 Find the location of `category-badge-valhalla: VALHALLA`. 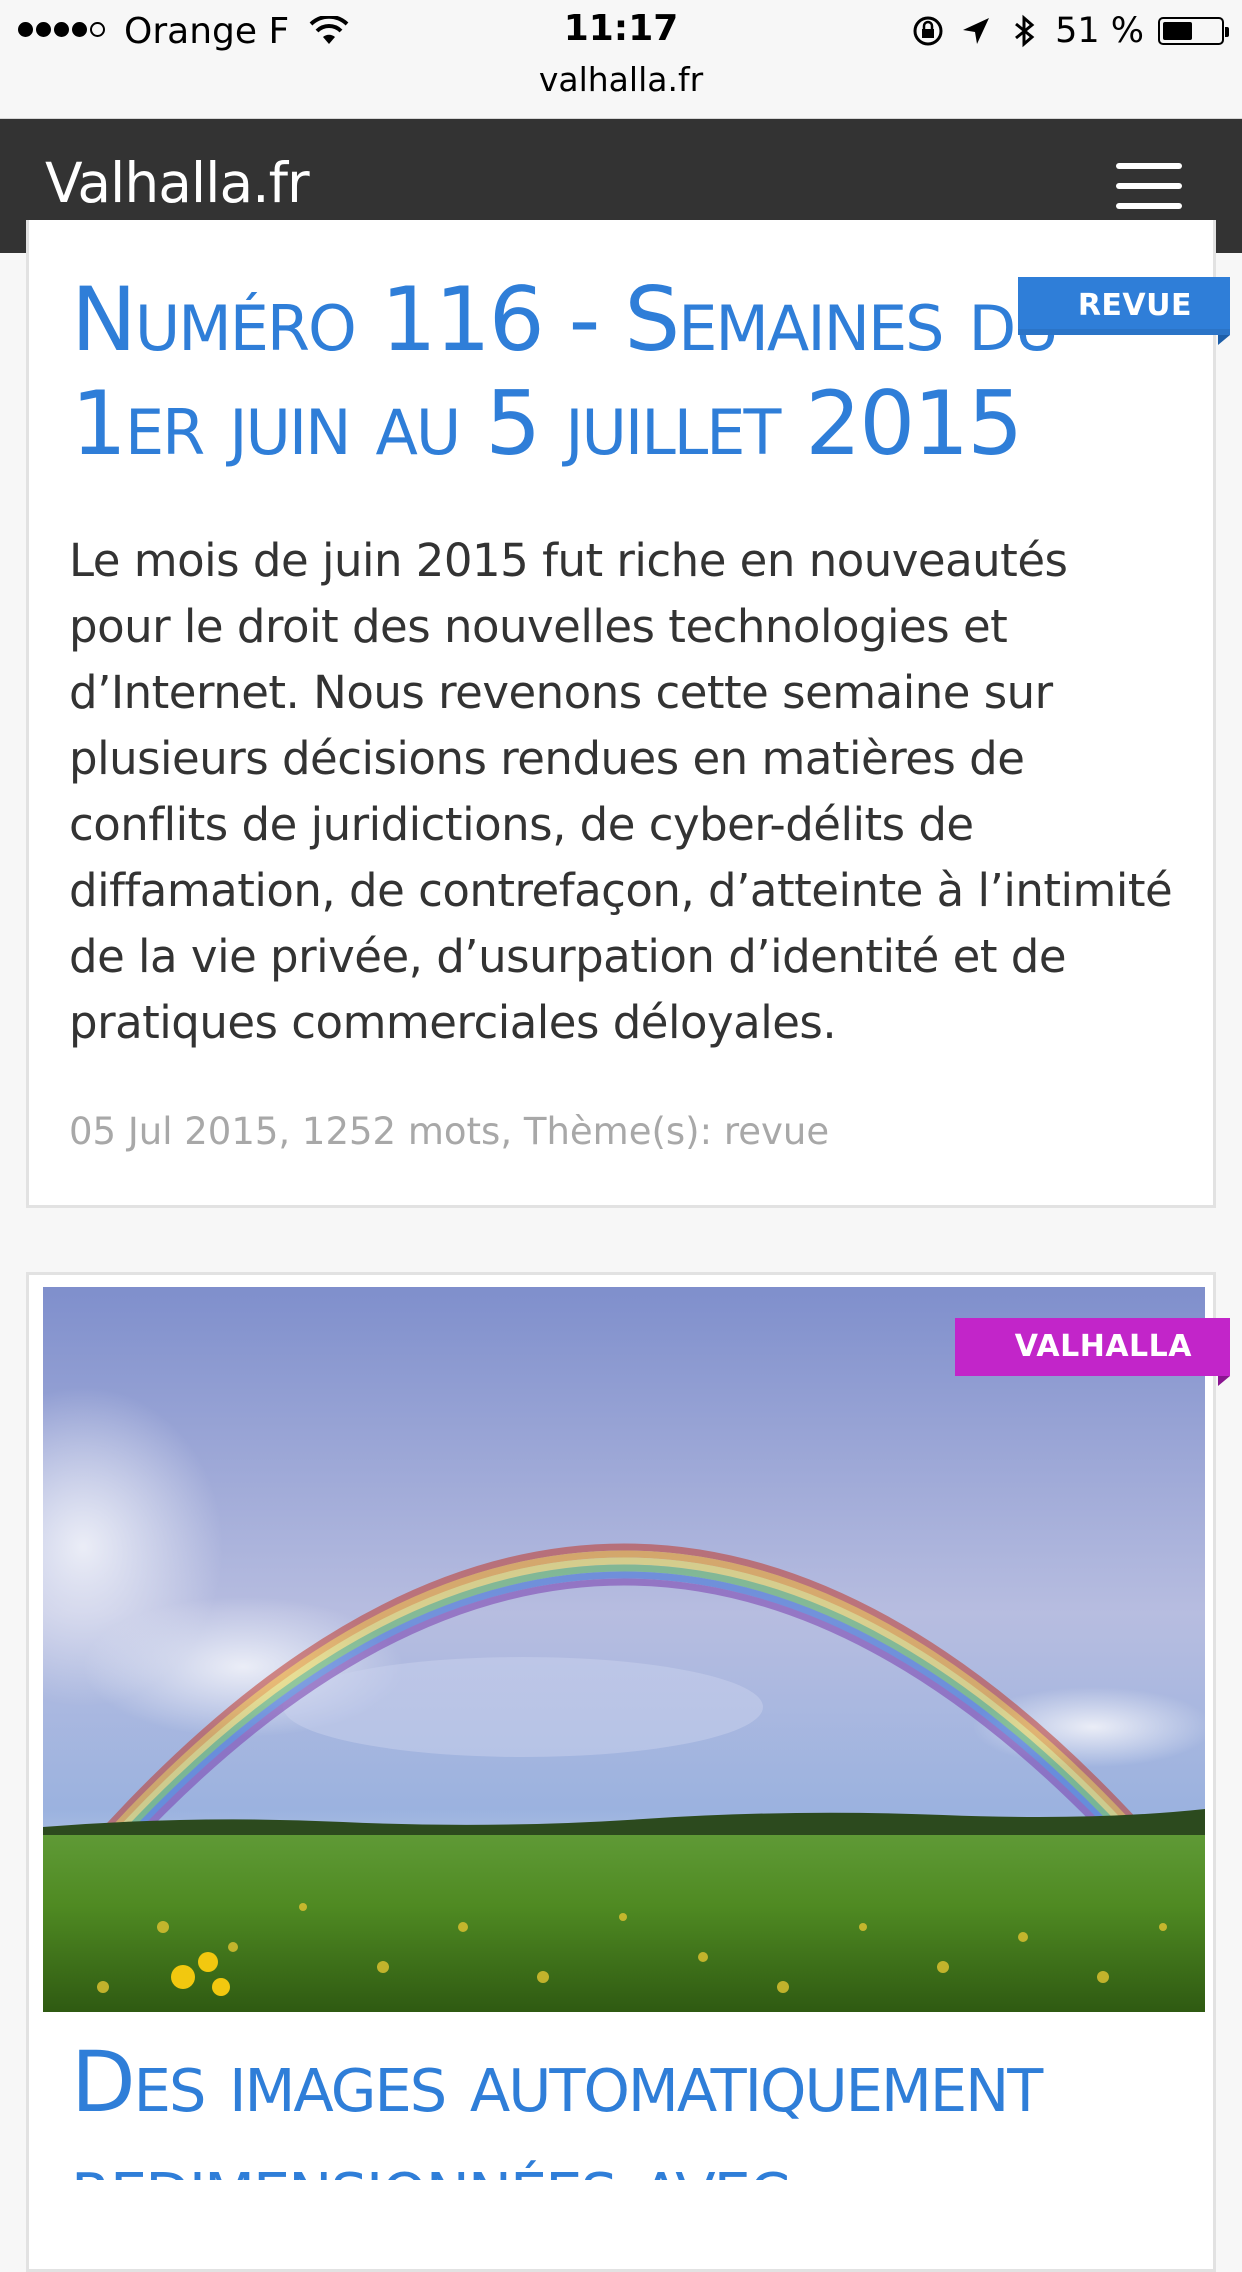

category-badge-valhalla: VALHALLA is located at coordinates (1092, 1352).